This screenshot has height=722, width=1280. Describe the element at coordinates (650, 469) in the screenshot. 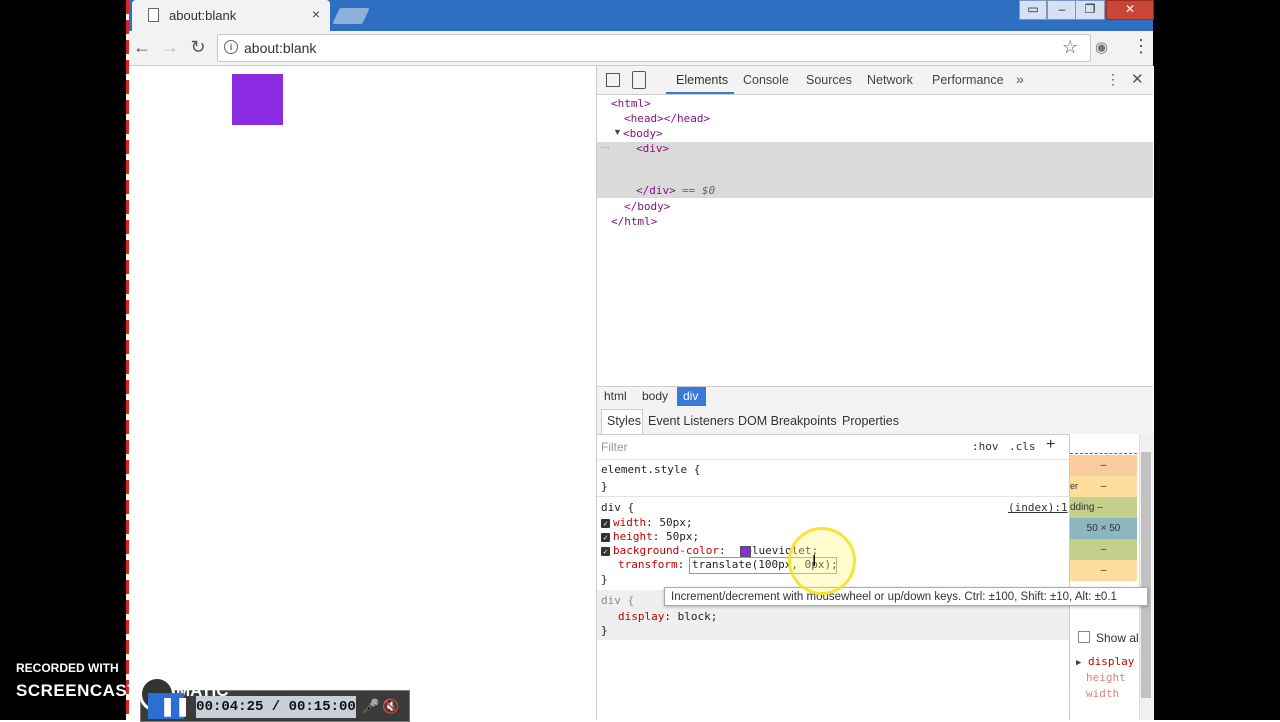

I see `element-style-selector: element.style {` at that location.